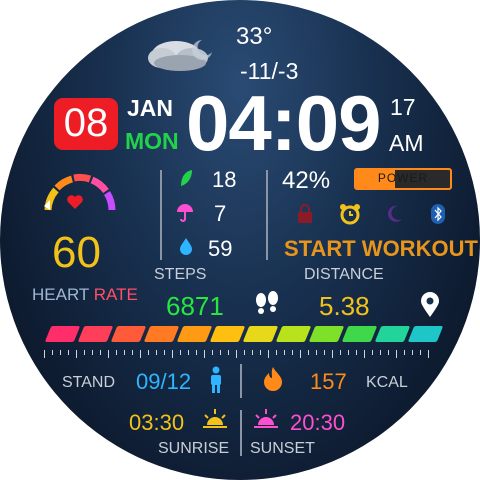 The width and height of the screenshot is (480, 480). Describe the element at coordinates (86, 123) in the screenshot. I see `date-day-number: 08` at that location.